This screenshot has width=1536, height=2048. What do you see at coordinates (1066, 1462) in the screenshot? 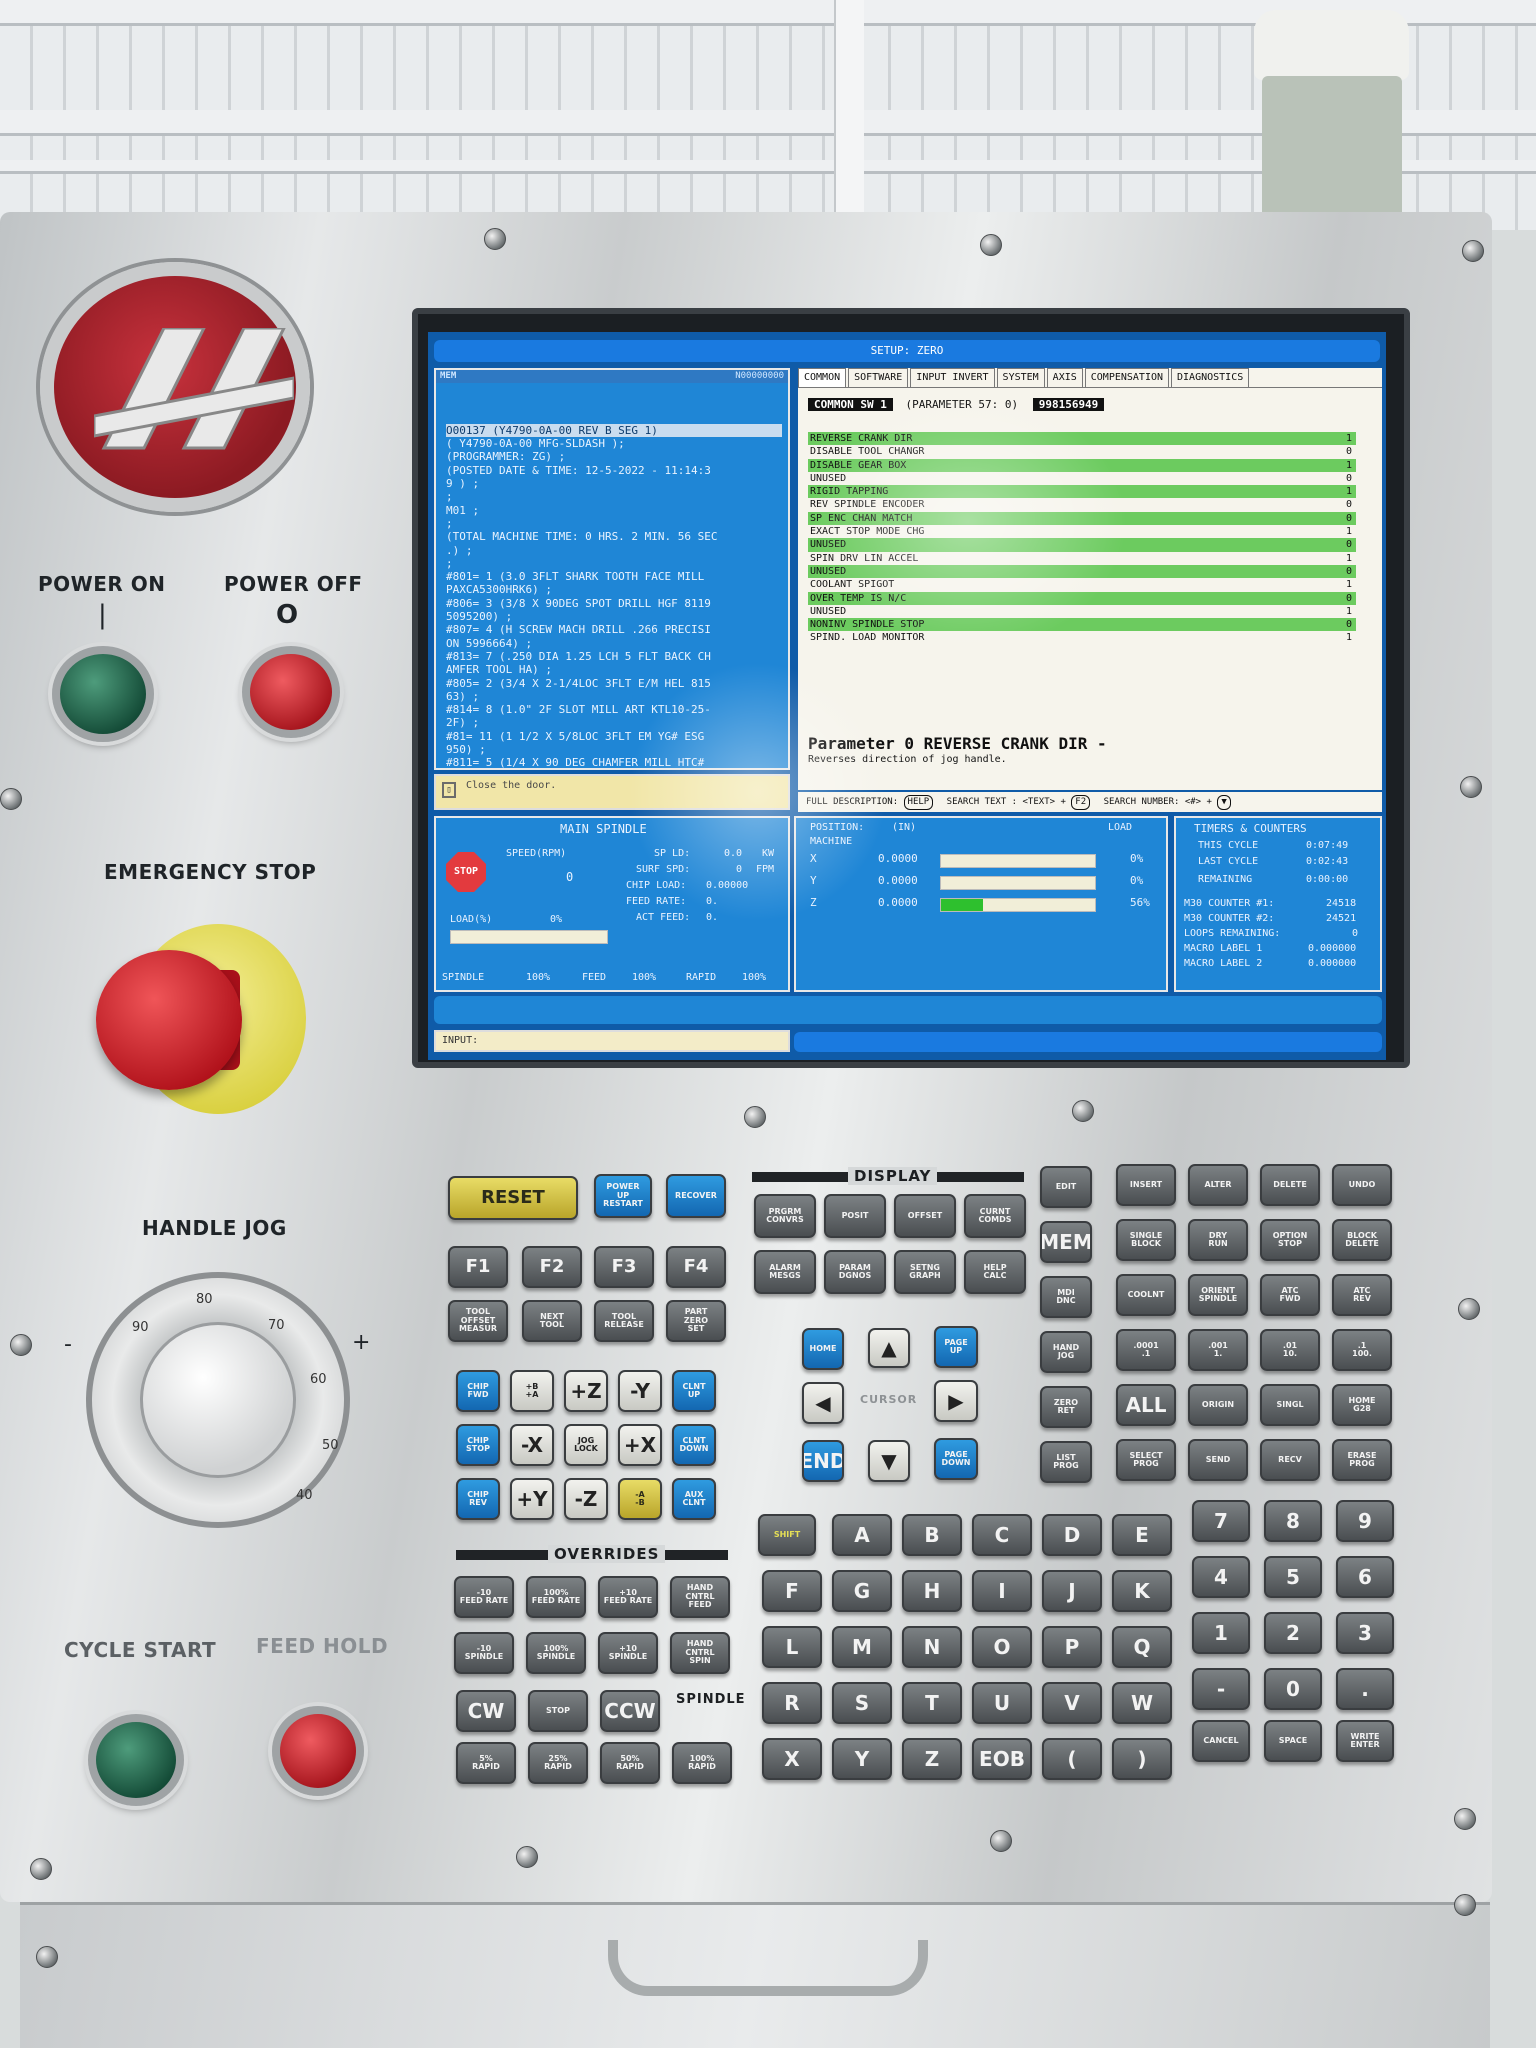
I see `list-program-button: LIST PROG` at bounding box center [1066, 1462].